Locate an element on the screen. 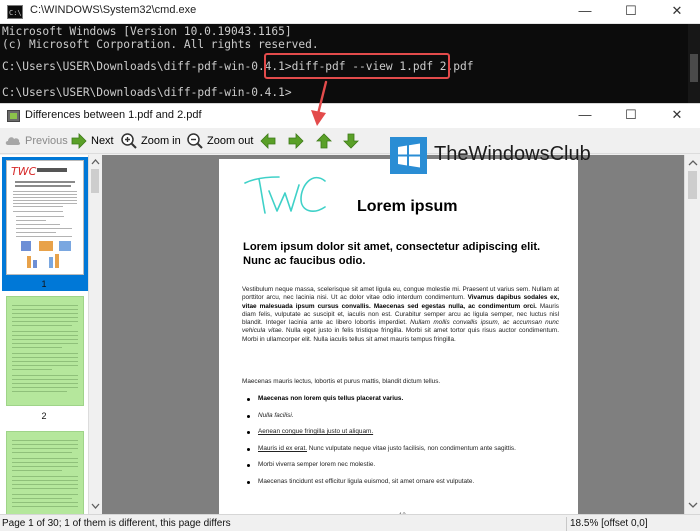 The width and height of the screenshot is (700, 531). arrow-up-icon is located at coordinates (324, 141).